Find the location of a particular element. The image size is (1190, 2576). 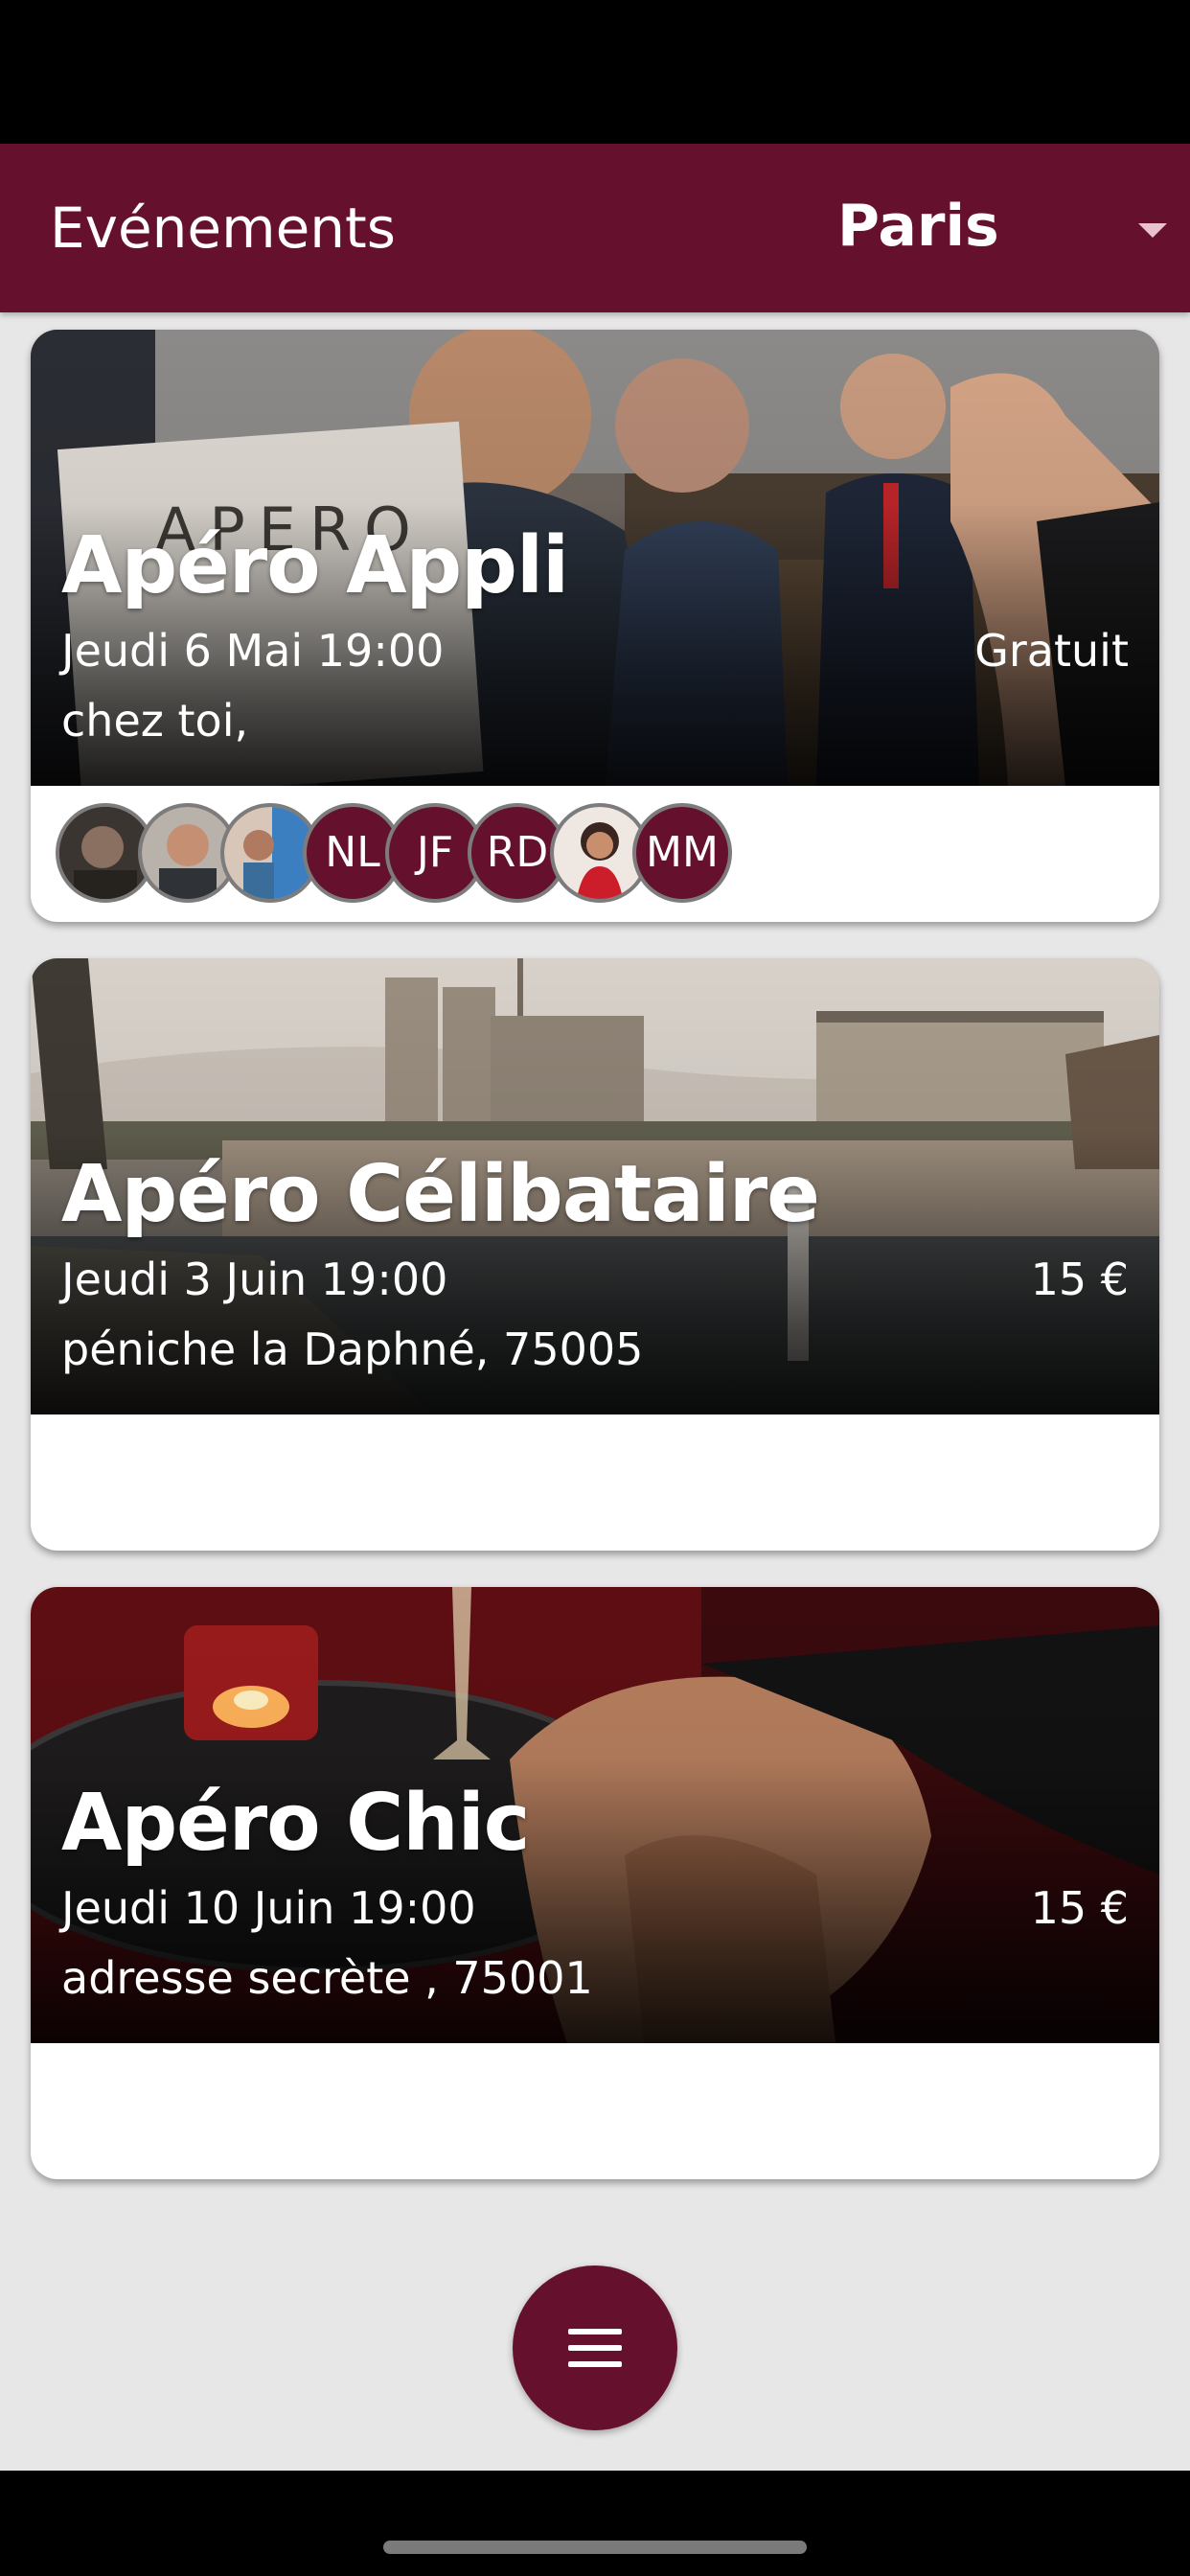

event-place: adresse secrète , 75001 is located at coordinates (327, 1978).